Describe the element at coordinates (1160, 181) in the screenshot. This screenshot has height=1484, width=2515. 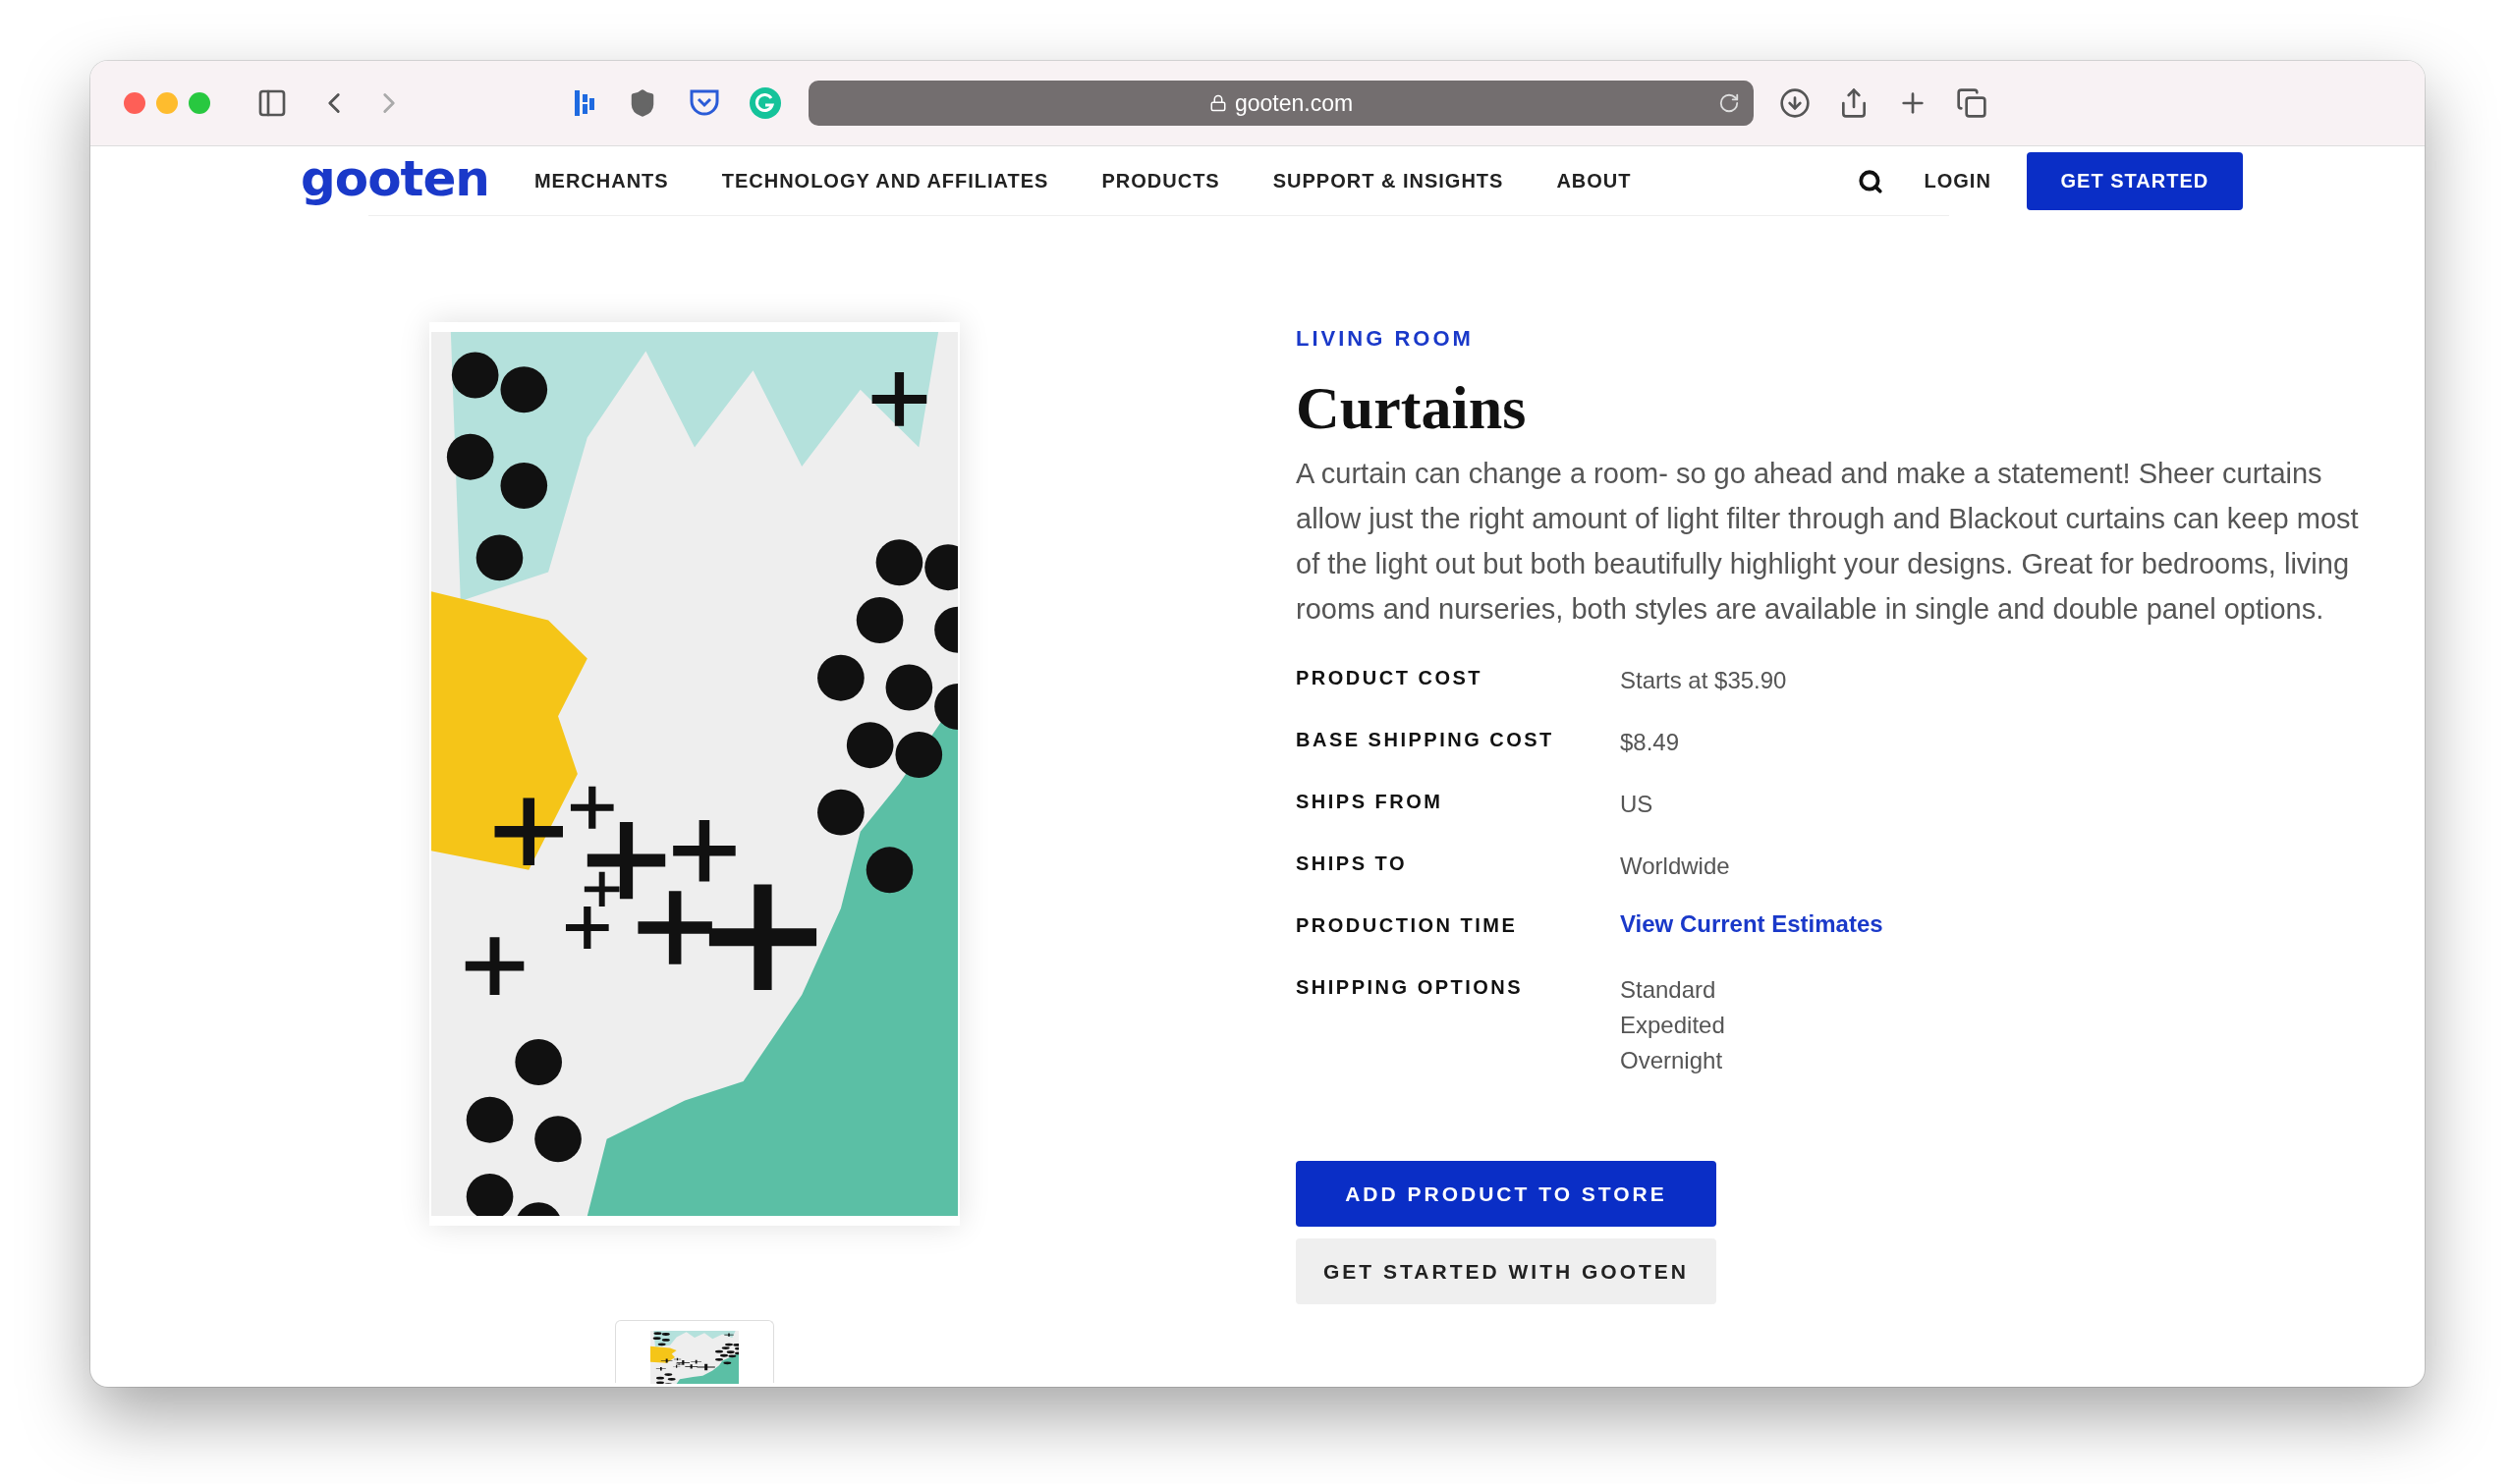
I see `nav-link: PRODUCTS` at that location.